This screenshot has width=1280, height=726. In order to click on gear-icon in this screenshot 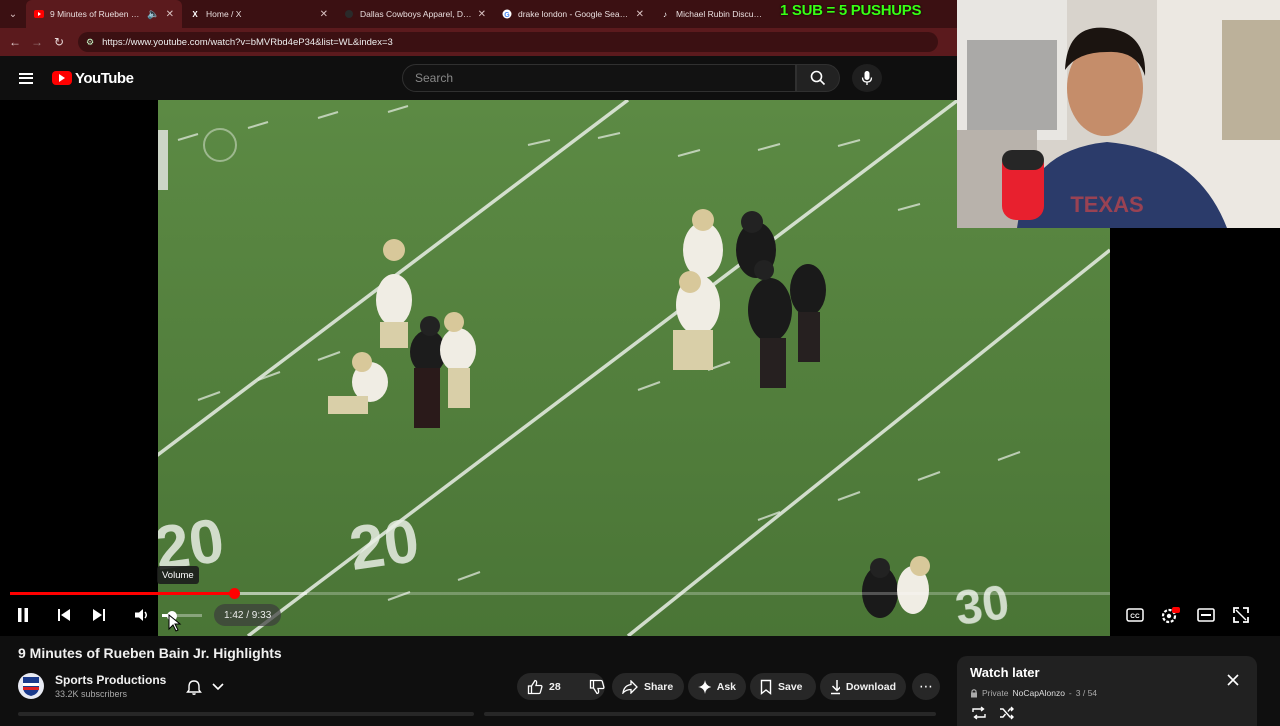, I will do `click(1170, 615)`.